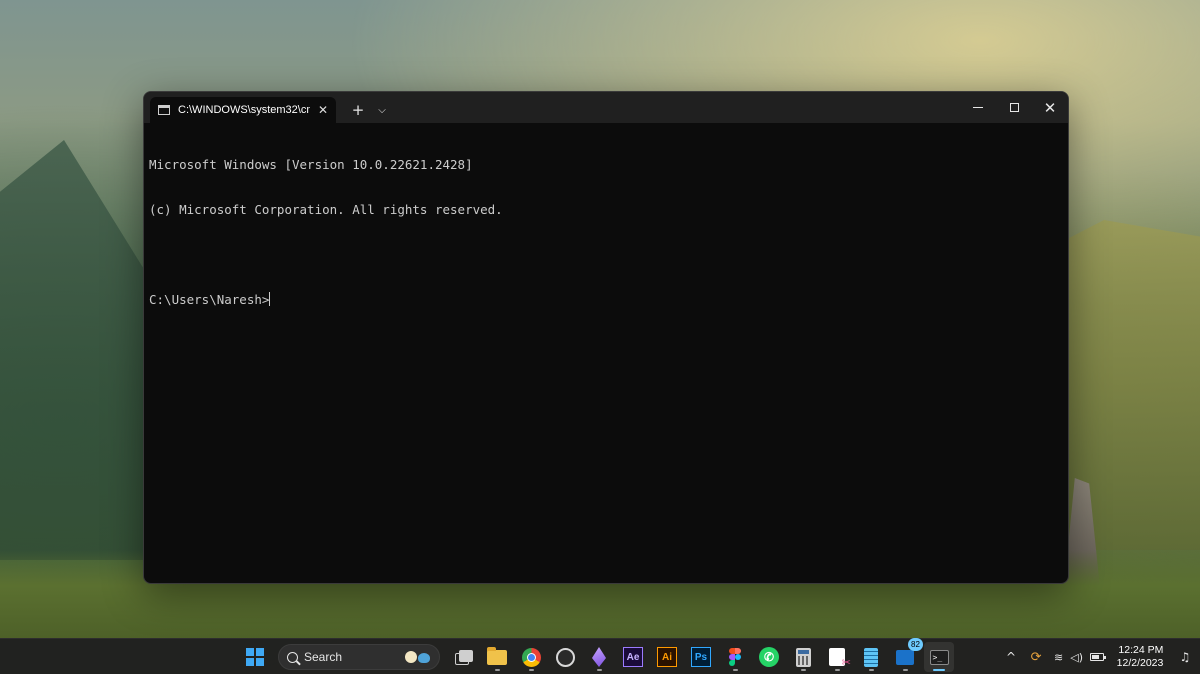 Image resolution: width=1200 pixels, height=674 pixels. I want to click on notifications-button: ♫, so click(1185, 657).